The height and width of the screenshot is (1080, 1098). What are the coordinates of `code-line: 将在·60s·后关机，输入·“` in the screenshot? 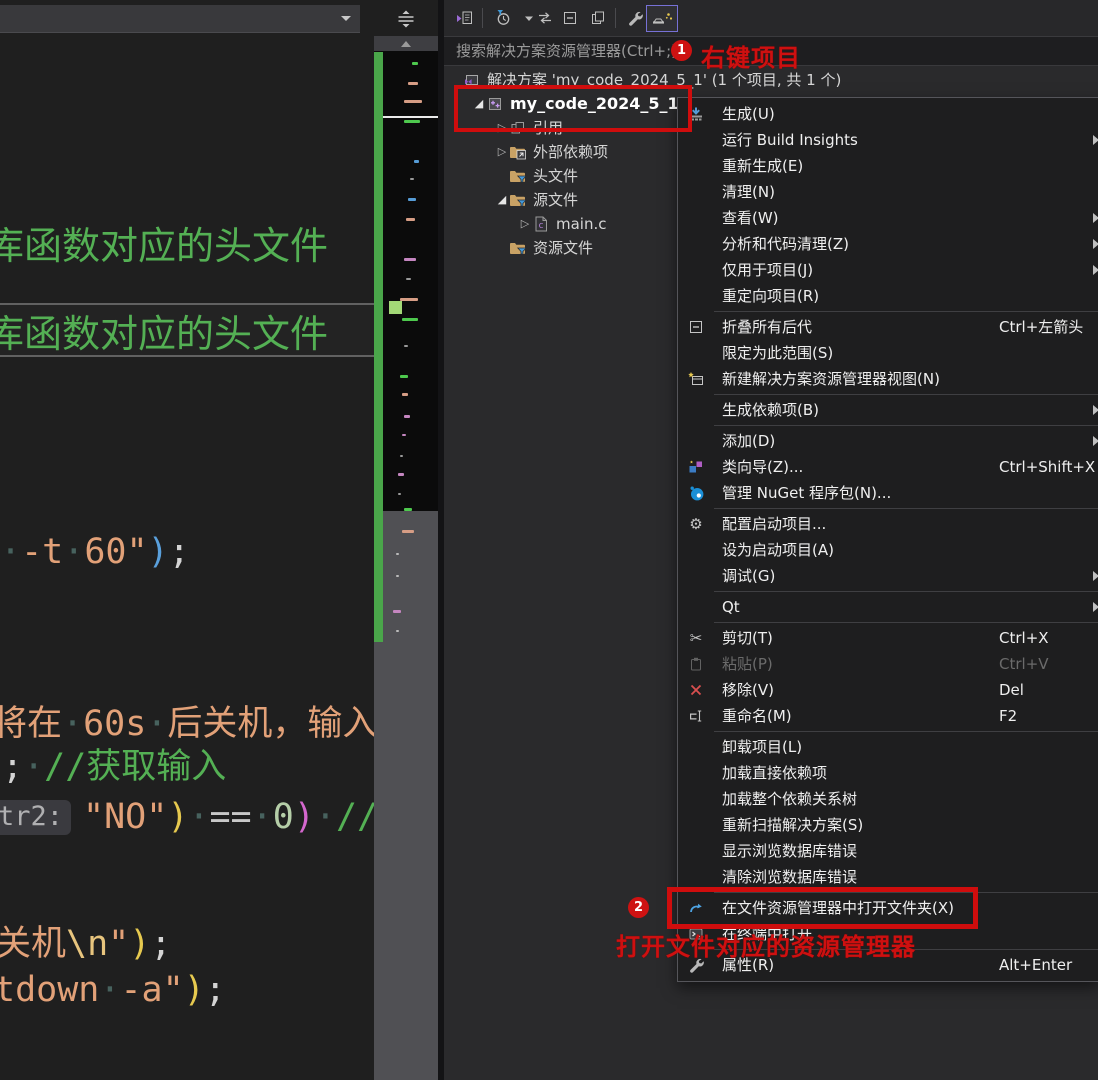 It's located at (187, 724).